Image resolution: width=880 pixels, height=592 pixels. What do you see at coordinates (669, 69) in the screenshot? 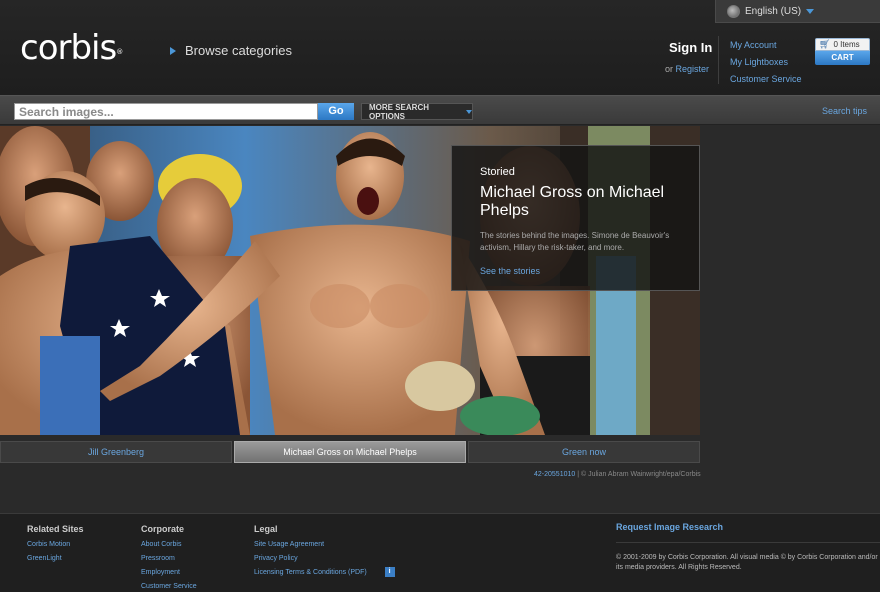
I see `or-text: or` at bounding box center [669, 69].